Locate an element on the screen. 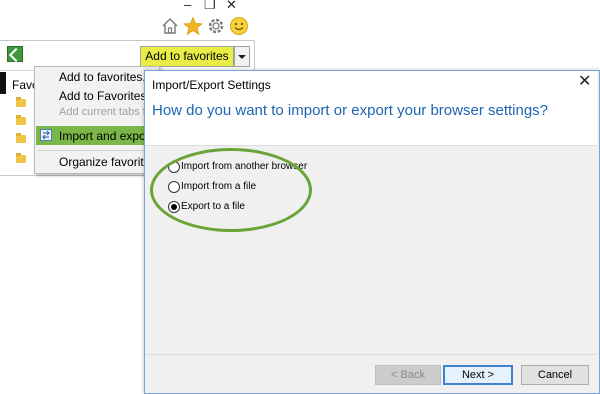  dialog-footer-divider is located at coordinates (371, 354).